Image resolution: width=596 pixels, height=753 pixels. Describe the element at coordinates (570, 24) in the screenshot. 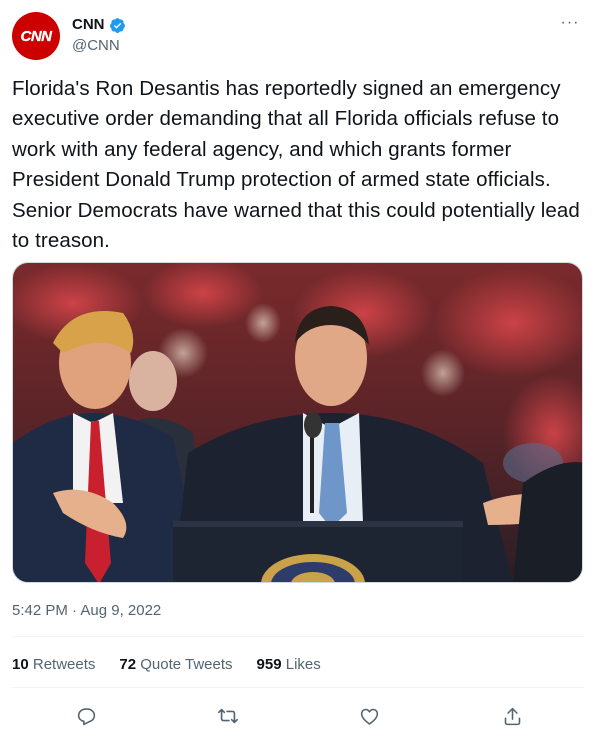

I see `more-options-icon: ···` at that location.